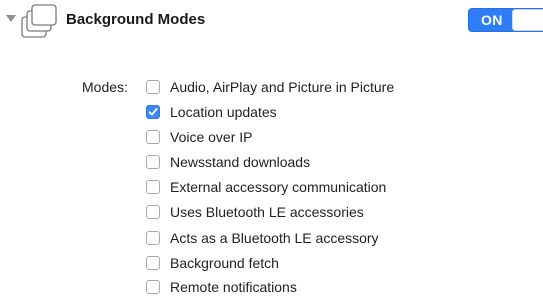  What do you see at coordinates (282, 87) in the screenshot?
I see `mode-label: Audio, AirPlay and Picture in Picture` at bounding box center [282, 87].